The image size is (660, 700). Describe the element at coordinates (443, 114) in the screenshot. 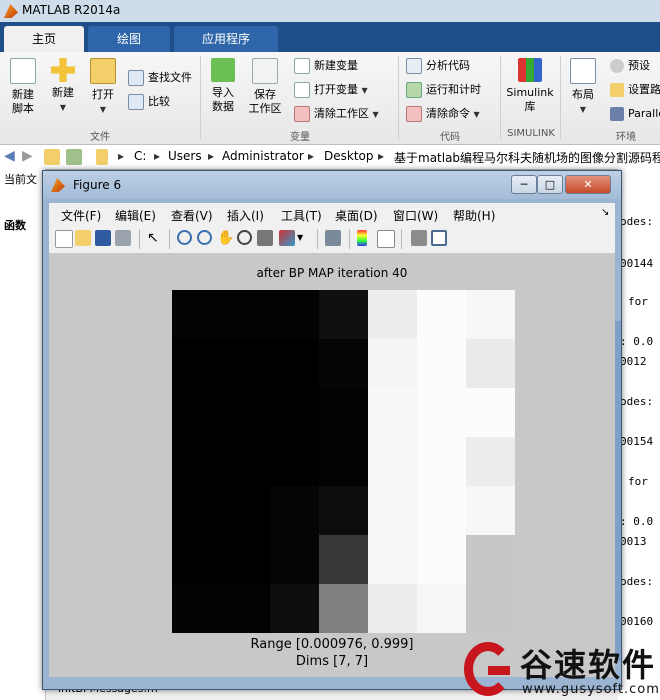

I see `clear-commands-button: 清除命令 ▼` at that location.